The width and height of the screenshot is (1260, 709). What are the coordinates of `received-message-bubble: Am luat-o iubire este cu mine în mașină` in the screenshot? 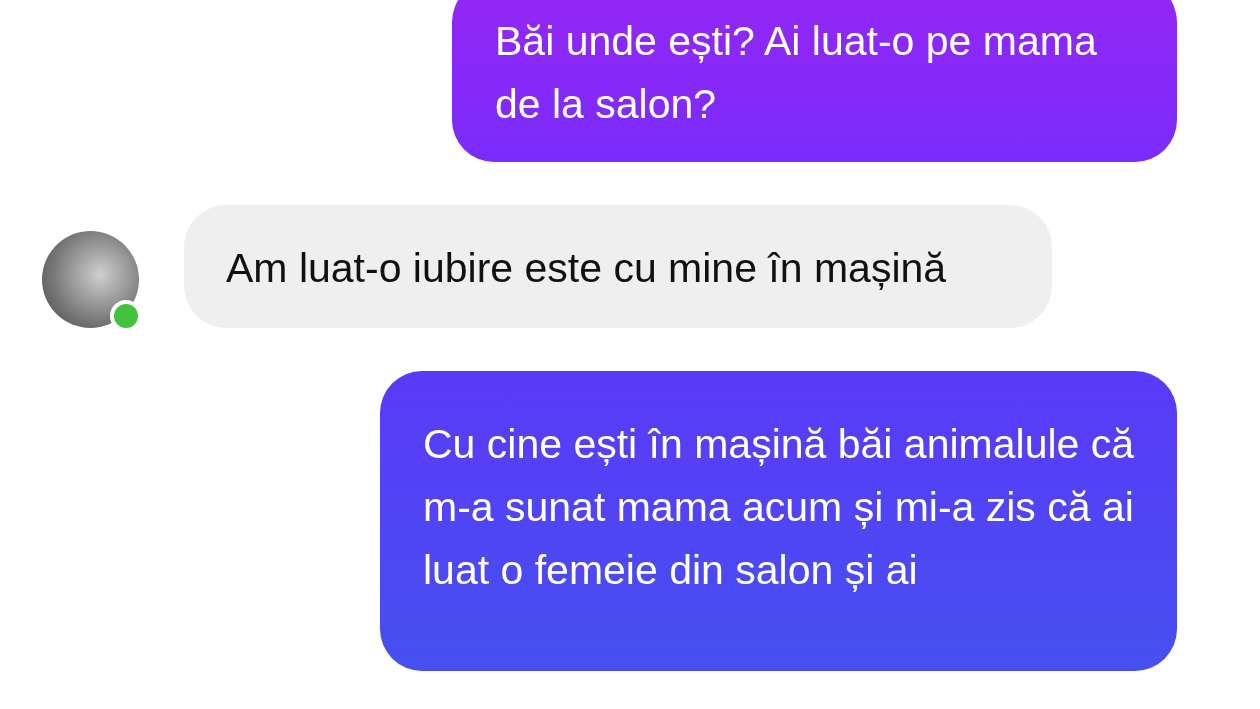 It's located at (618, 266).